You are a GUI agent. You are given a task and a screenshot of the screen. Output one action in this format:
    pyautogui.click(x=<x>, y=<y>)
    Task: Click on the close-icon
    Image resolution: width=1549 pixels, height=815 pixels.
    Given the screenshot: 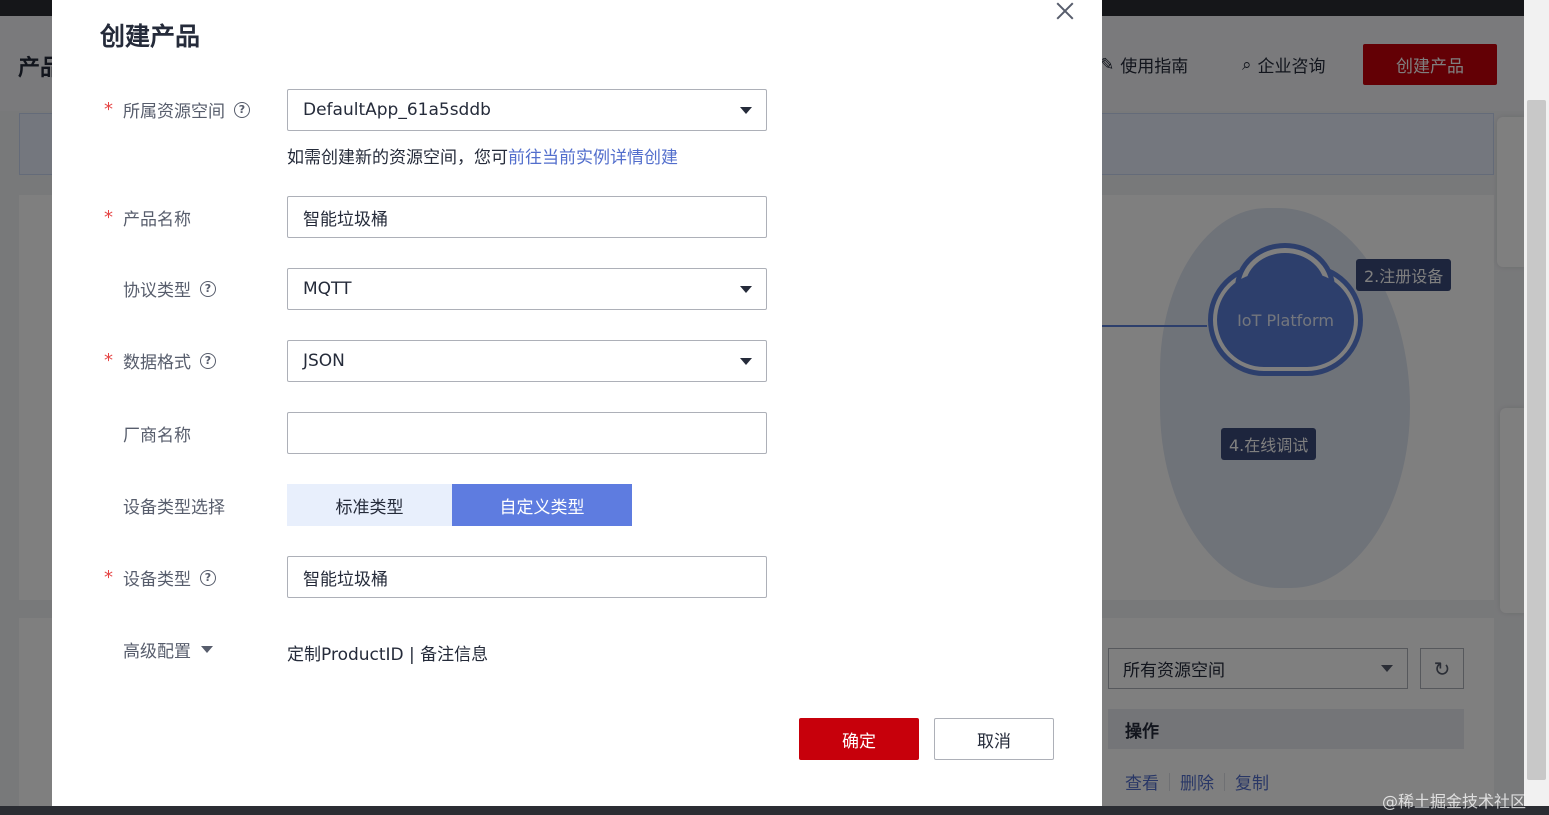 What is the action you would take?
    pyautogui.click(x=1065, y=11)
    